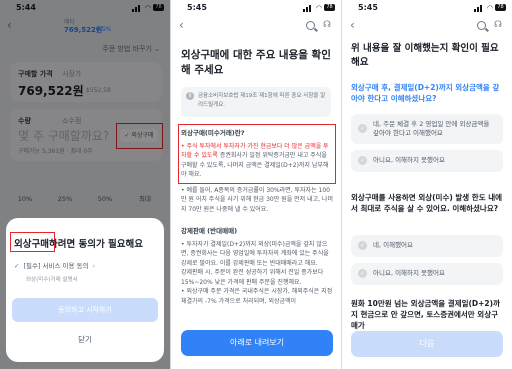 Image resolution: width=512 pixels, height=369 pixels. I want to click on forced-sale-heading: 강제판매 (반대매매), so click(209, 231).